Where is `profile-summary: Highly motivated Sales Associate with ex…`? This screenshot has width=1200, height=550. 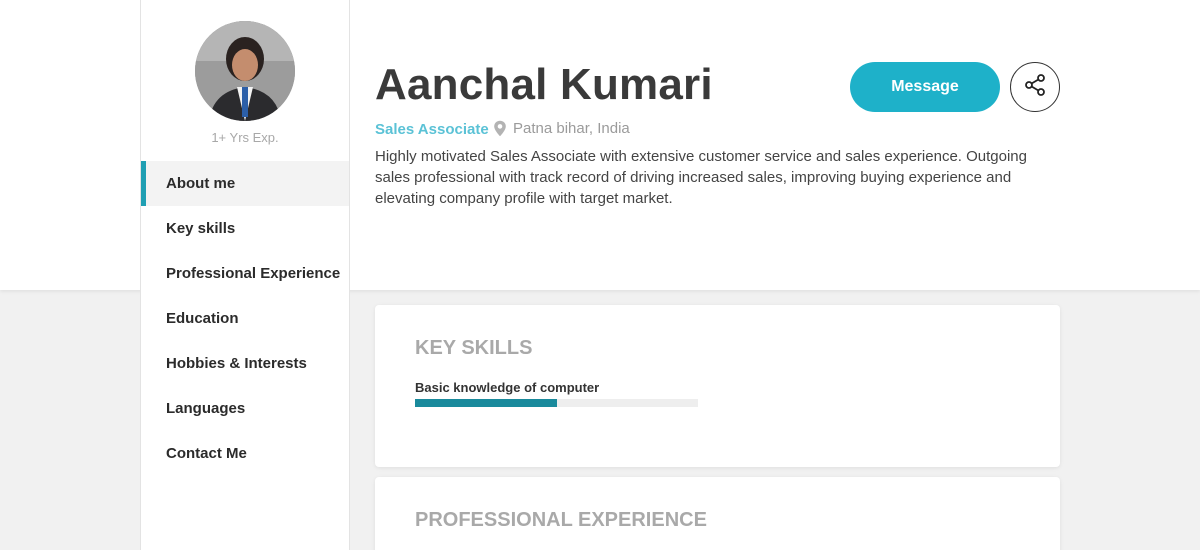 profile-summary: Highly motivated Sales Associate with ex… is located at coordinates (701, 177).